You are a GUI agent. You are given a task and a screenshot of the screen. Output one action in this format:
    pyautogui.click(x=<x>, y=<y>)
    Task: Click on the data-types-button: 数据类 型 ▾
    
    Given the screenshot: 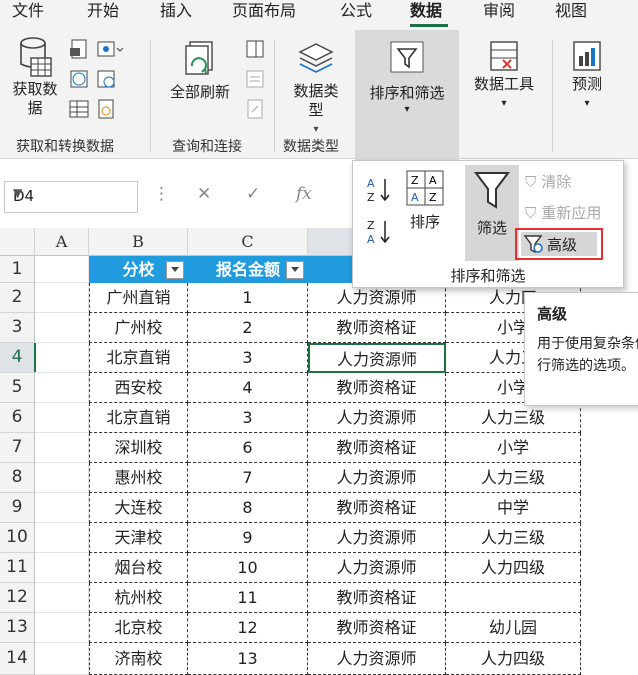 What is the action you would take?
    pyautogui.click(x=316, y=89)
    